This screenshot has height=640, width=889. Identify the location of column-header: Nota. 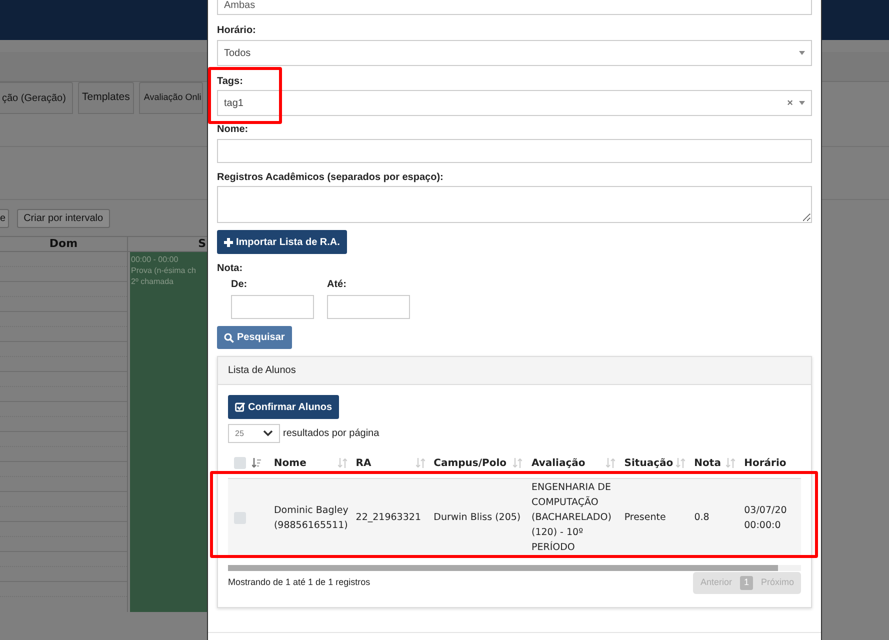
(707, 463).